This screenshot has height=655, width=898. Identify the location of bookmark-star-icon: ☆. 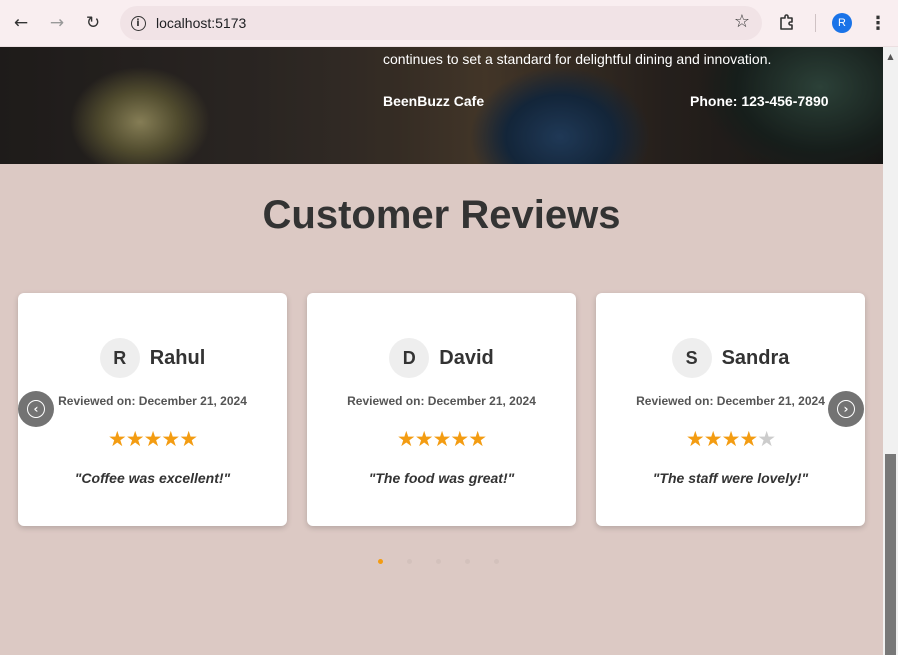
(742, 21).